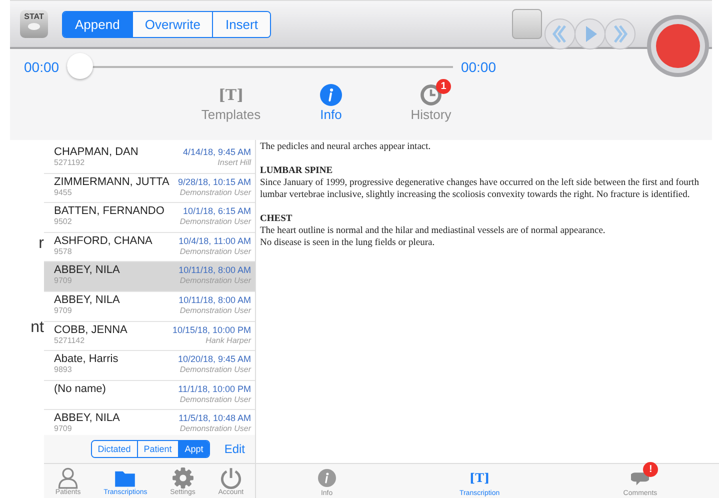 The width and height of the screenshot is (719, 498). What do you see at coordinates (234, 449) in the screenshot?
I see `edit-button: Edit` at bounding box center [234, 449].